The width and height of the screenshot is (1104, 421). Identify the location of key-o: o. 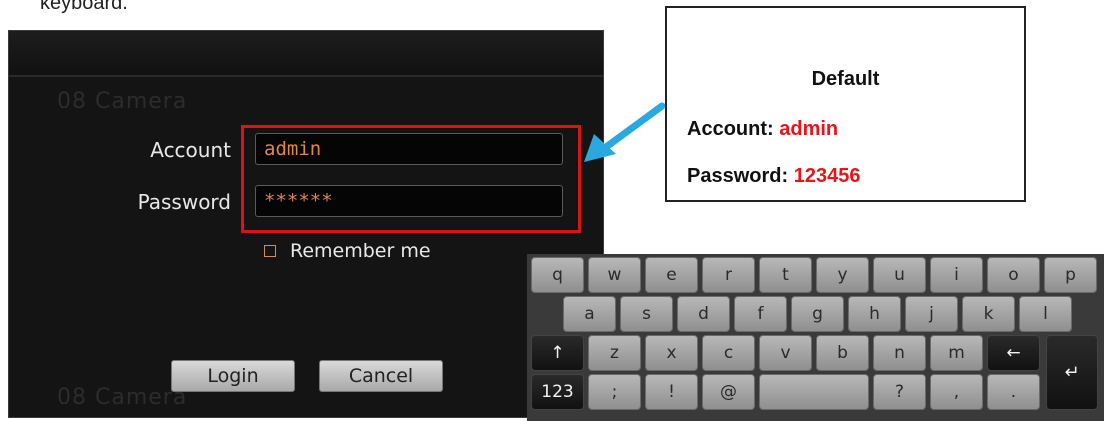
(1013, 275).